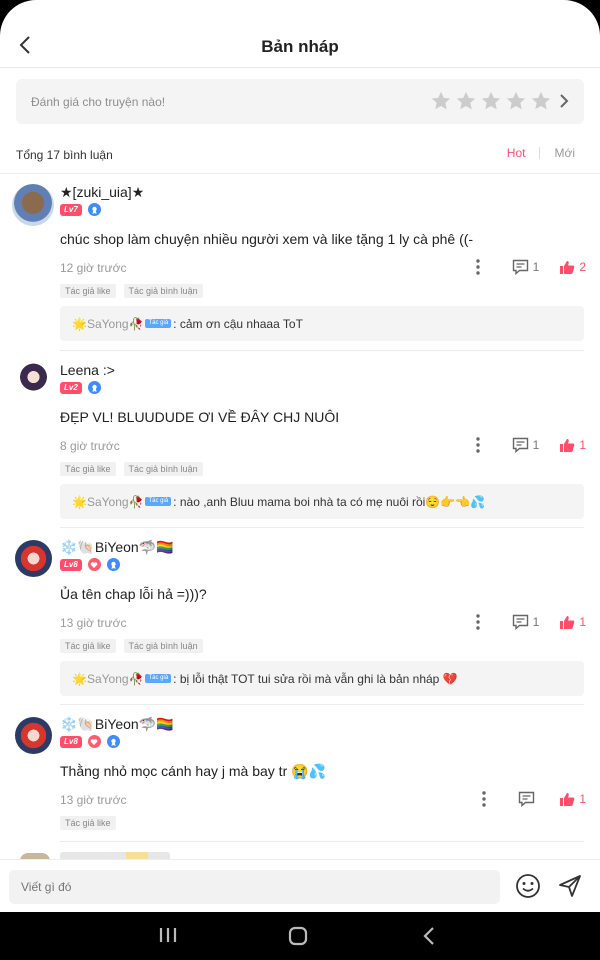 Image resolution: width=600 pixels, height=960 pixels. I want to click on user-badges: Lv7, so click(80, 209).